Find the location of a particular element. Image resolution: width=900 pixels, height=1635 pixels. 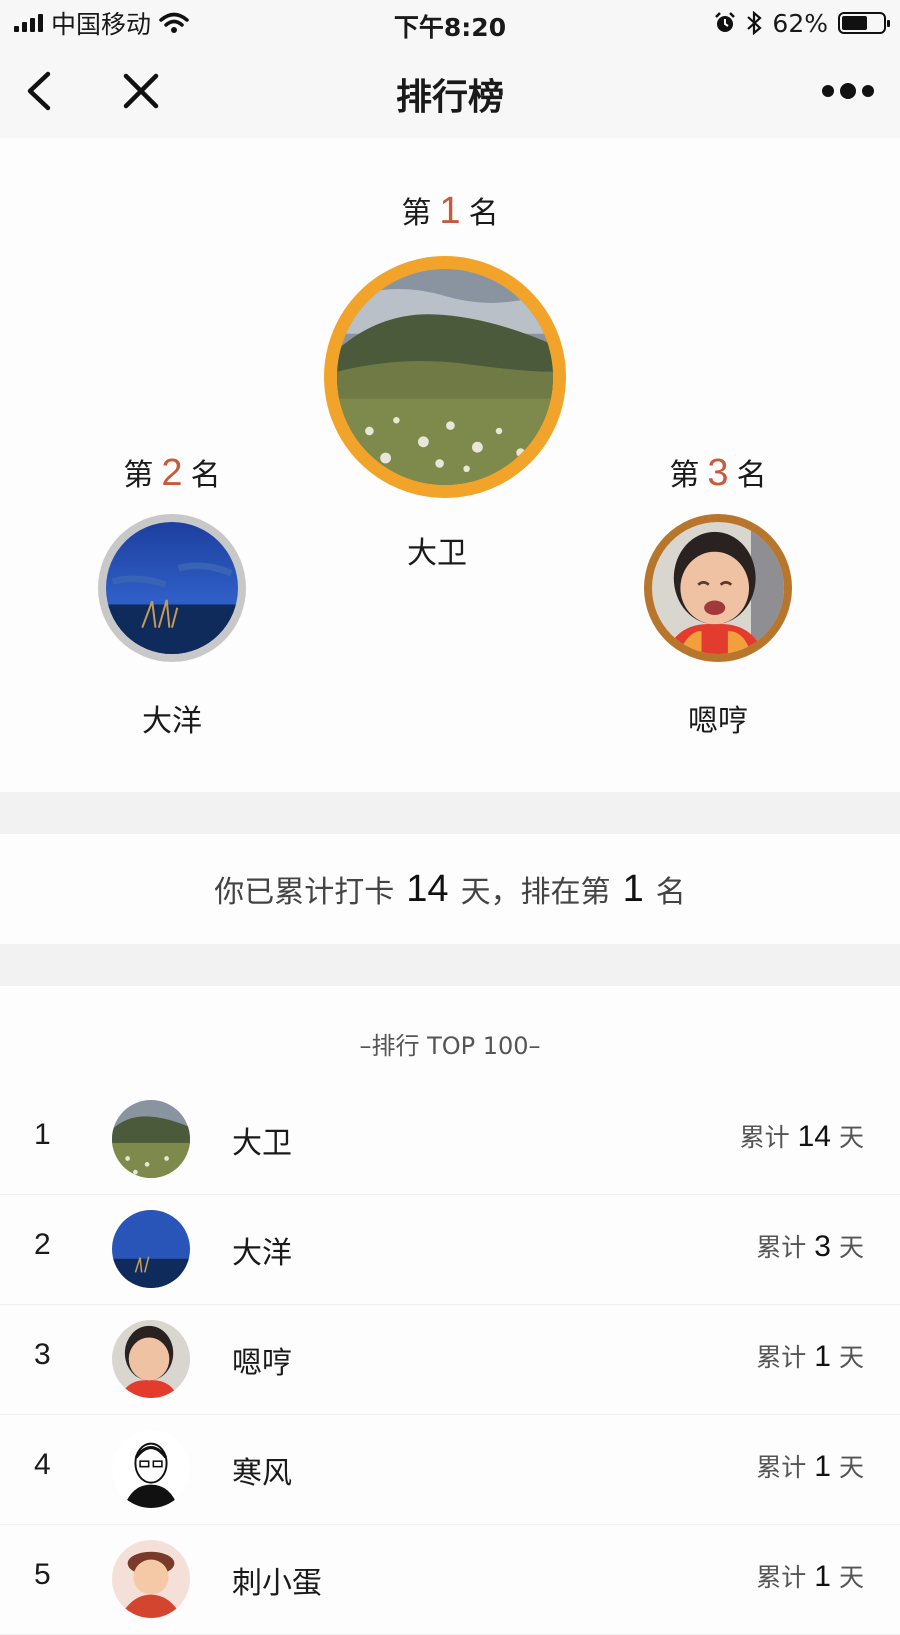

summary-text: 名 is located at coordinates (670, 892).